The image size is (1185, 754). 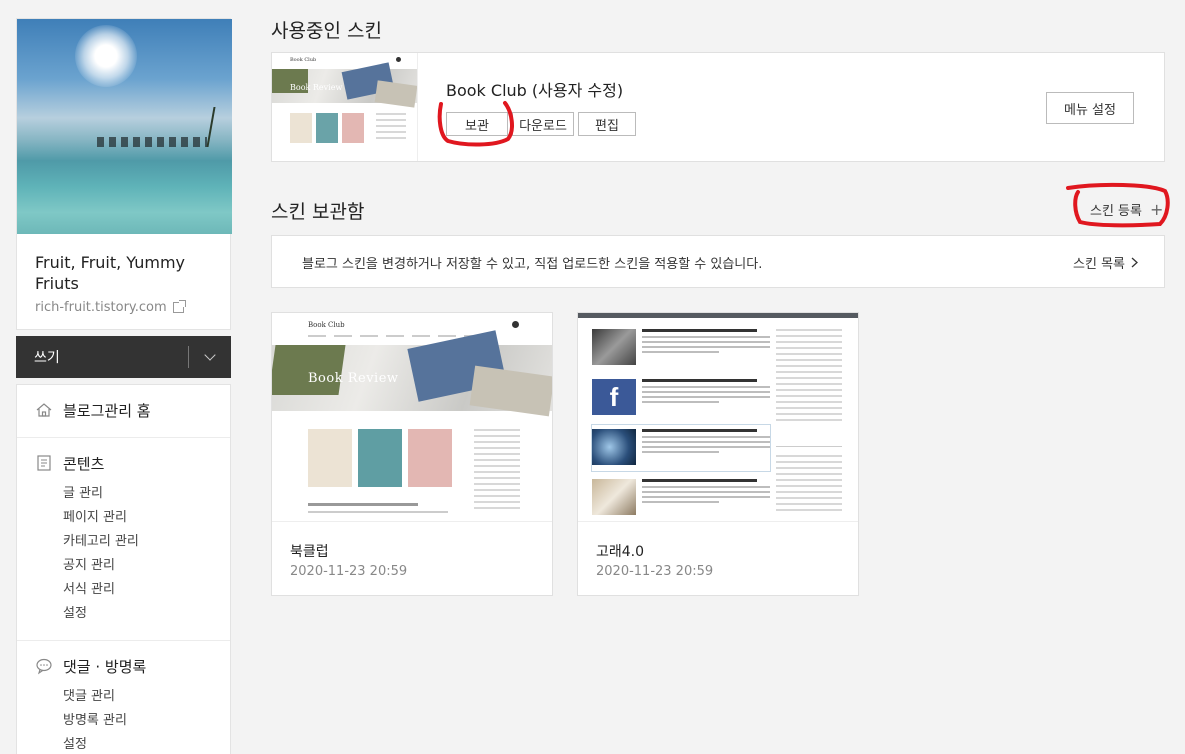 I want to click on book-grey, so click(x=395, y=94).